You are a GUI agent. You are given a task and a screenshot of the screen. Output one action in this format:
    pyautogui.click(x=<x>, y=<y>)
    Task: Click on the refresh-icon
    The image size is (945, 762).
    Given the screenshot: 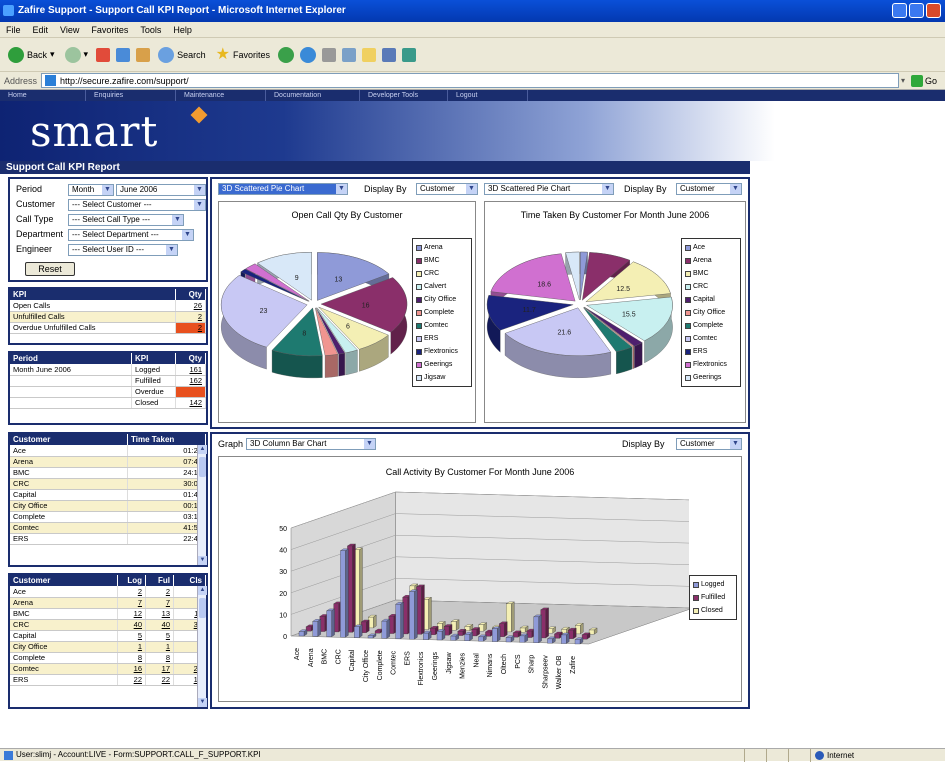 What is the action you would take?
    pyautogui.click(x=123, y=54)
    